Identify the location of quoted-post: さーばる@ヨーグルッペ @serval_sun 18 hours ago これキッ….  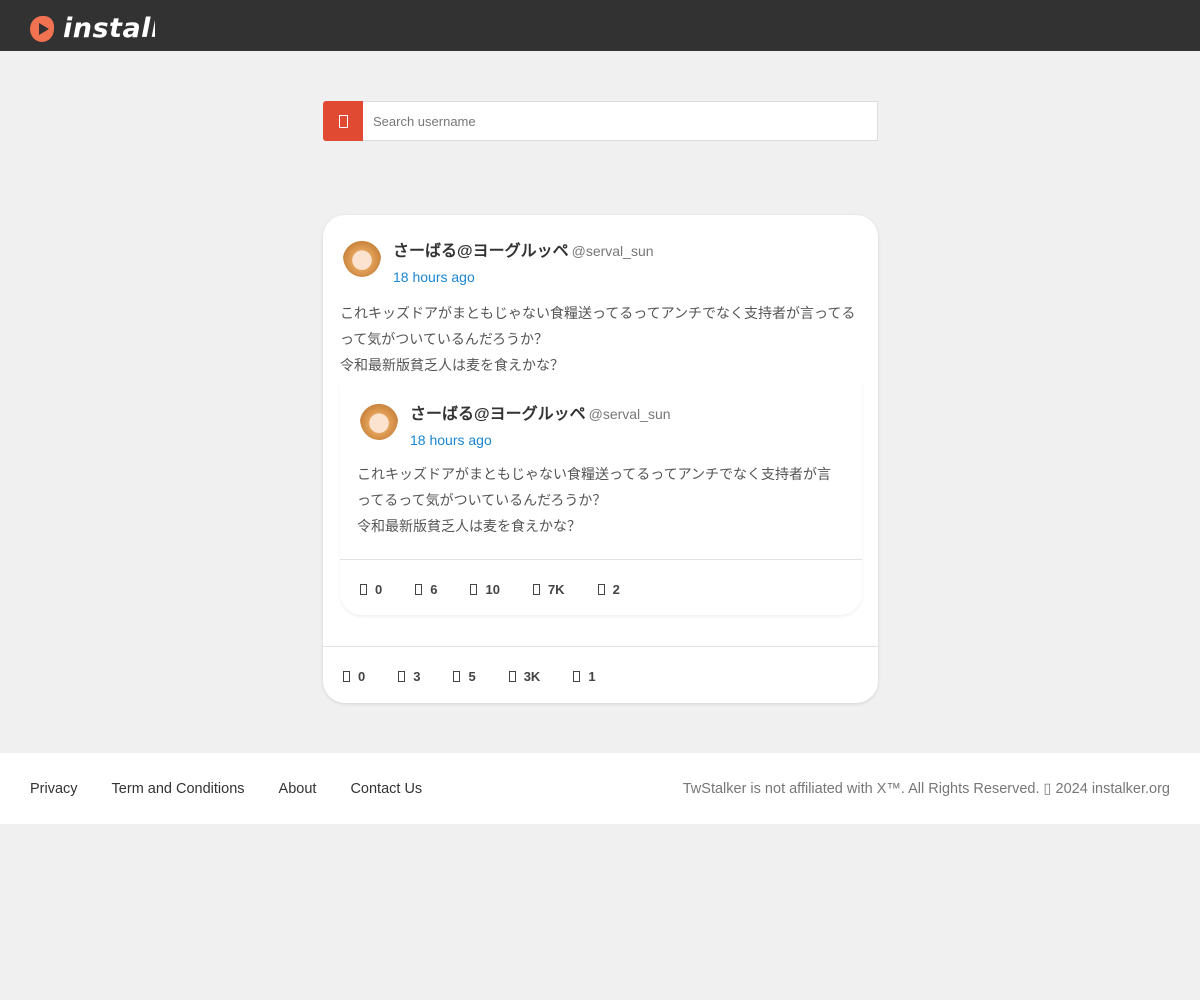
(601, 499).